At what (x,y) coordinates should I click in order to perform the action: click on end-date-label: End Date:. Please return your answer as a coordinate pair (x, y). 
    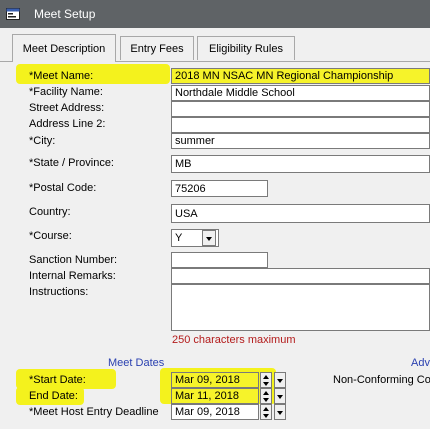
    Looking at the image, I should click on (53, 396).